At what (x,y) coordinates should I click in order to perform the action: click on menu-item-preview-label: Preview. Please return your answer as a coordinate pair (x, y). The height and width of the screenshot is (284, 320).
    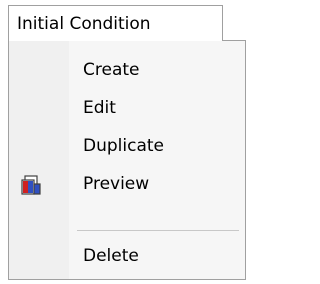
    Looking at the image, I should click on (116, 184).